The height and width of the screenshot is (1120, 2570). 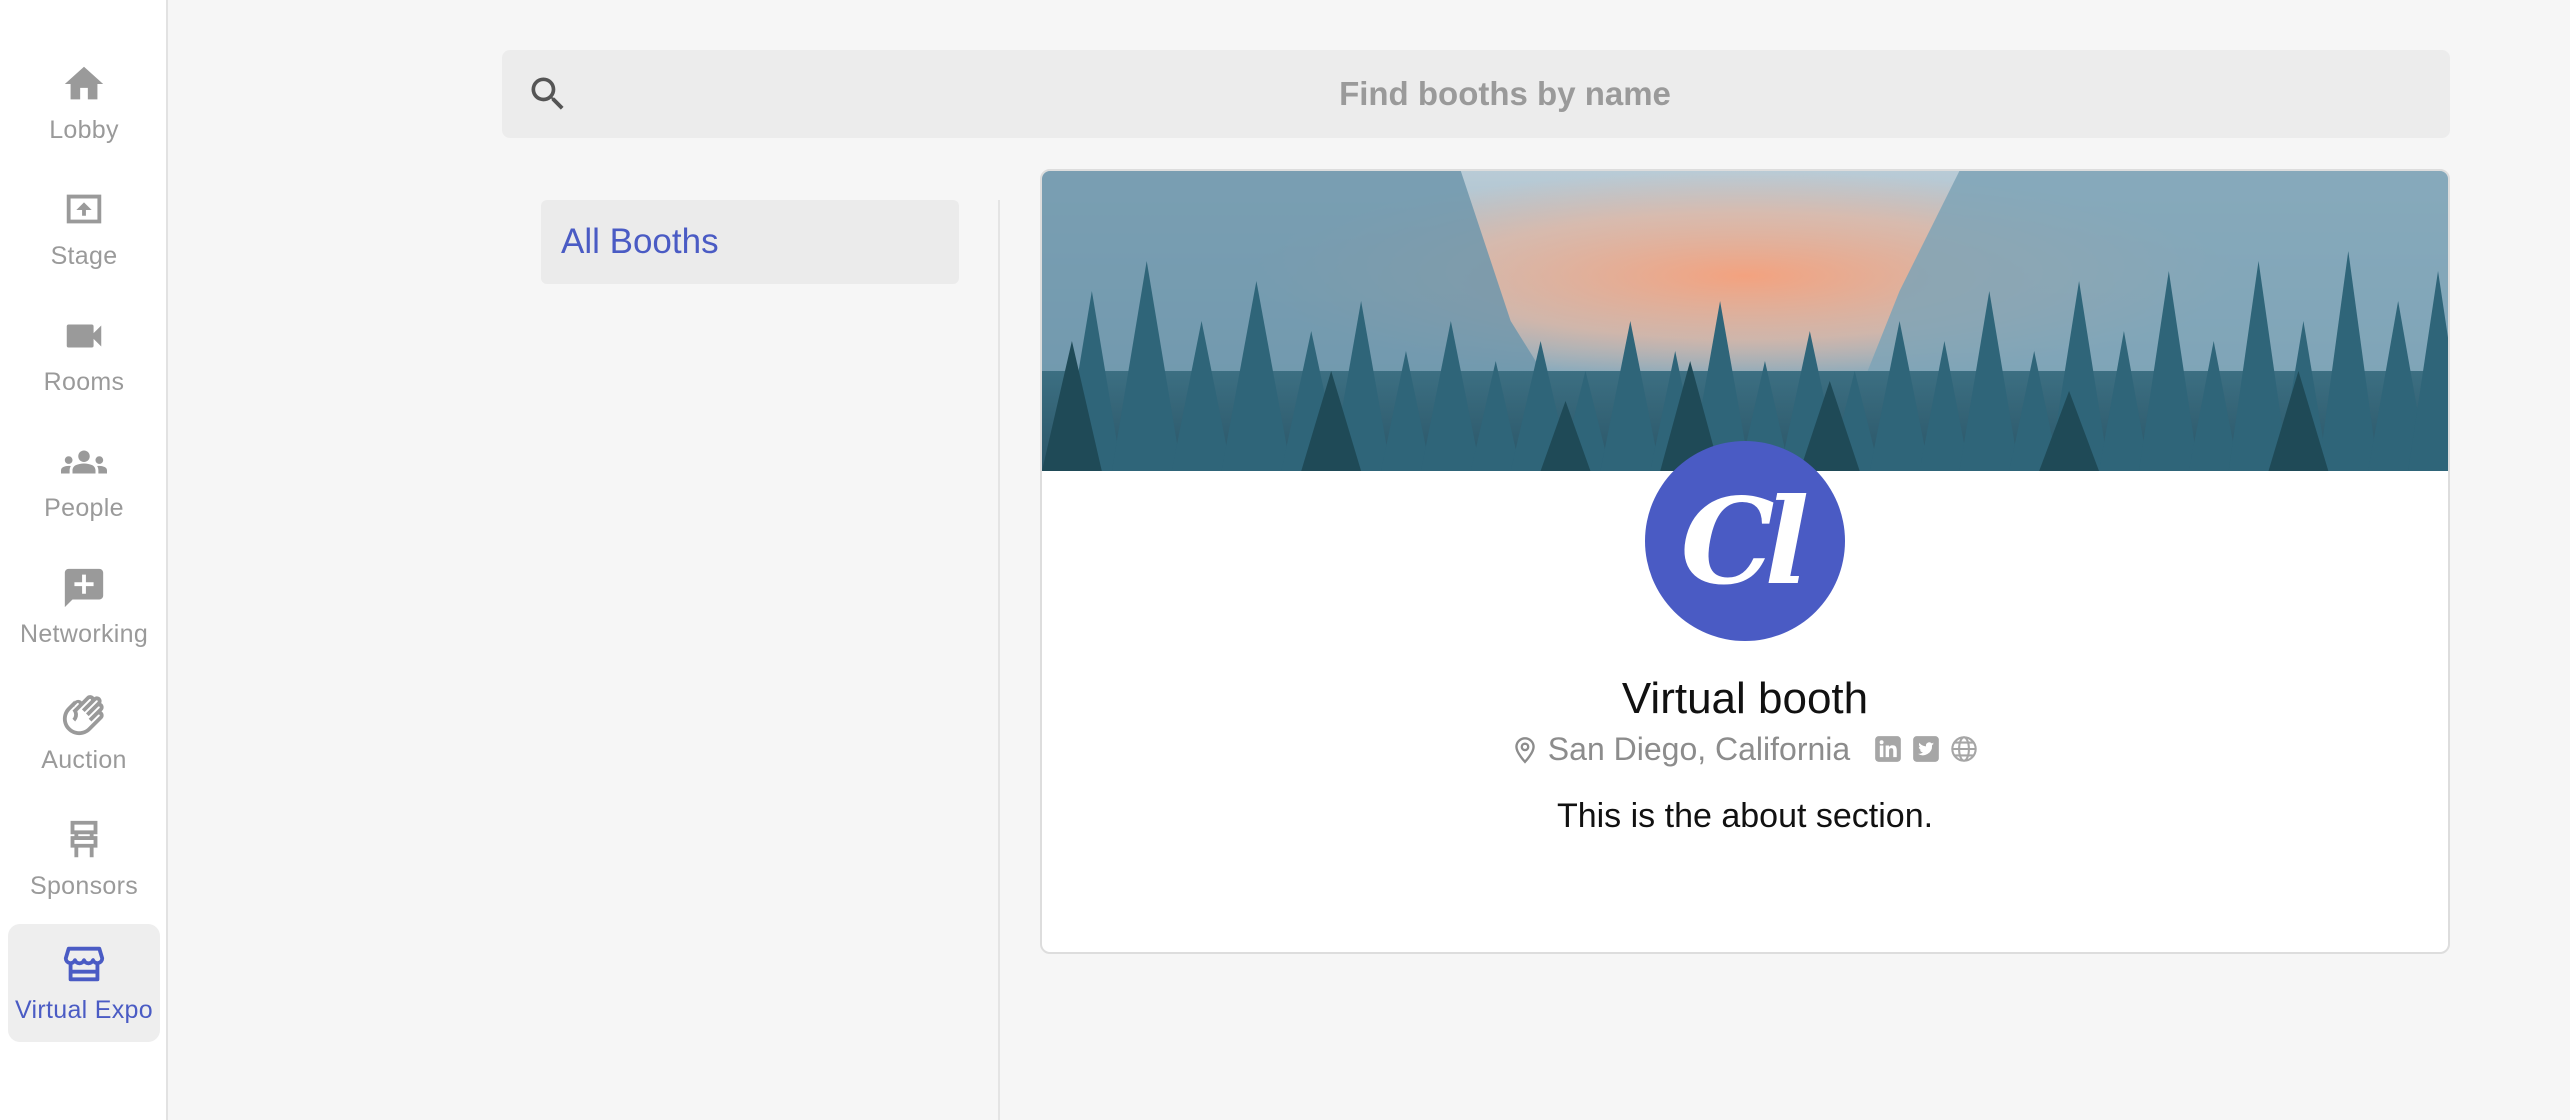 I want to click on nav-item-sponsors: Sponsors, so click(x=84, y=859).